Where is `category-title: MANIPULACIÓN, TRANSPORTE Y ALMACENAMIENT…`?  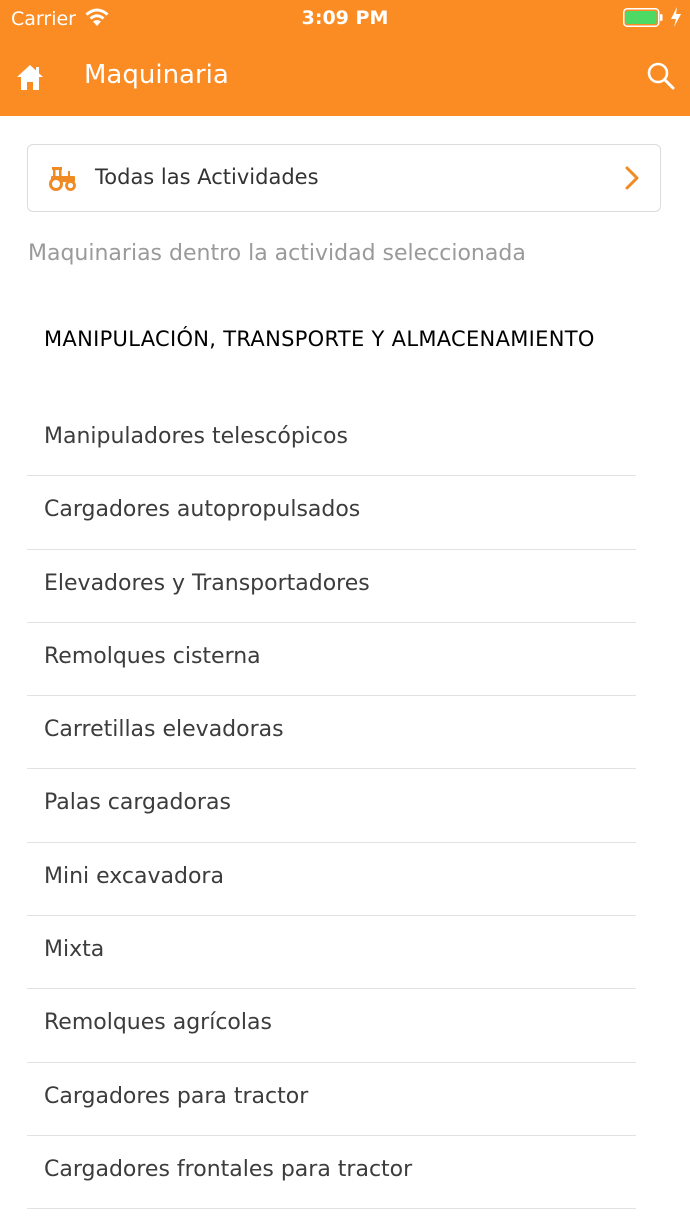 category-title: MANIPULACIÓN, TRANSPORTE Y ALMACENAMIENT… is located at coordinates (319, 339).